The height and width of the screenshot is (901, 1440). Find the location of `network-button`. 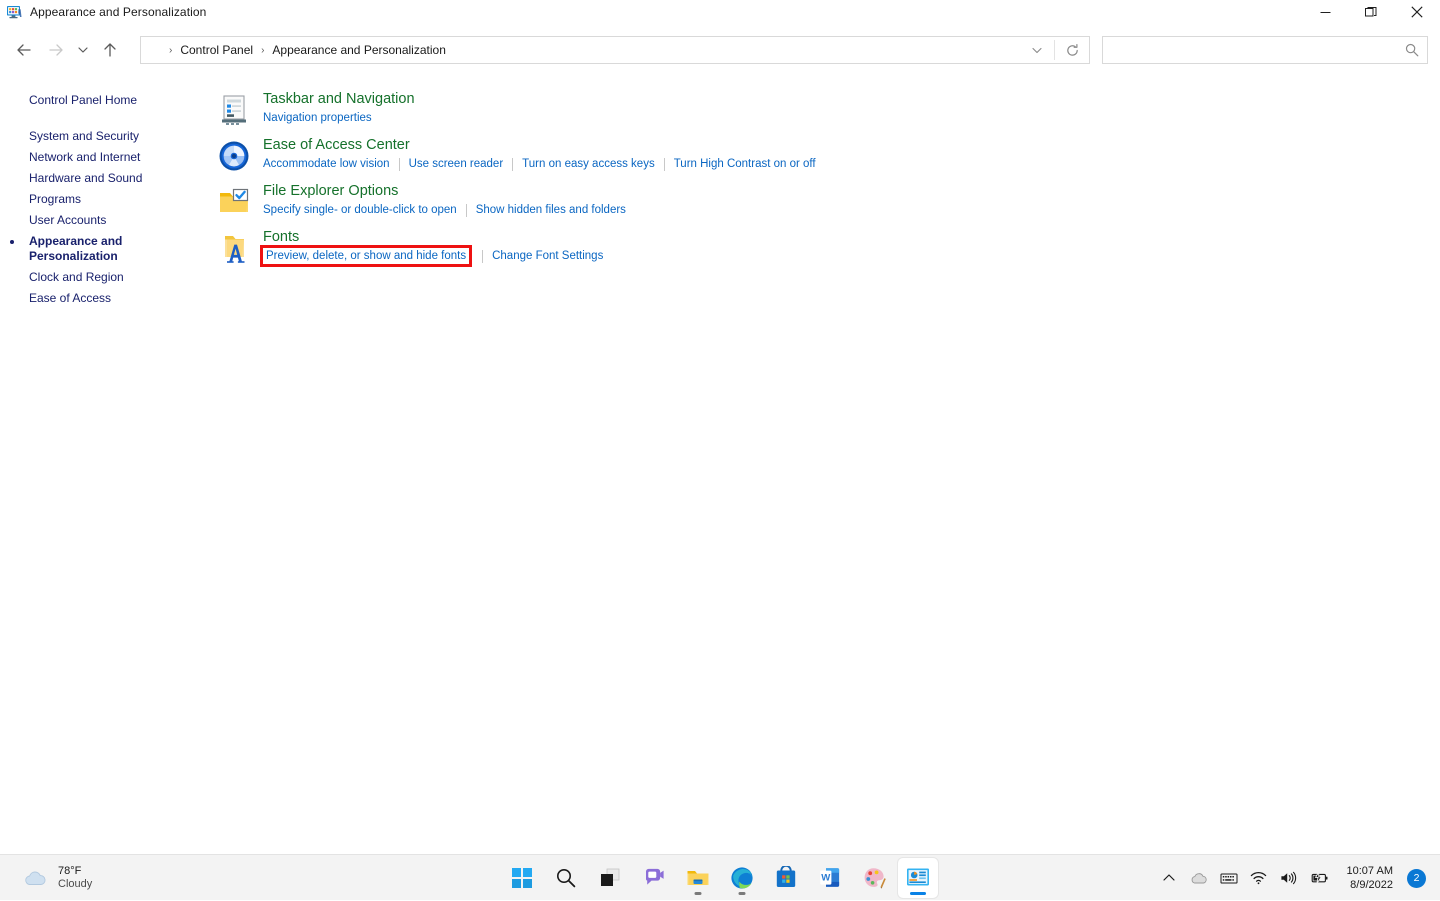

network-button is located at coordinates (1259, 878).